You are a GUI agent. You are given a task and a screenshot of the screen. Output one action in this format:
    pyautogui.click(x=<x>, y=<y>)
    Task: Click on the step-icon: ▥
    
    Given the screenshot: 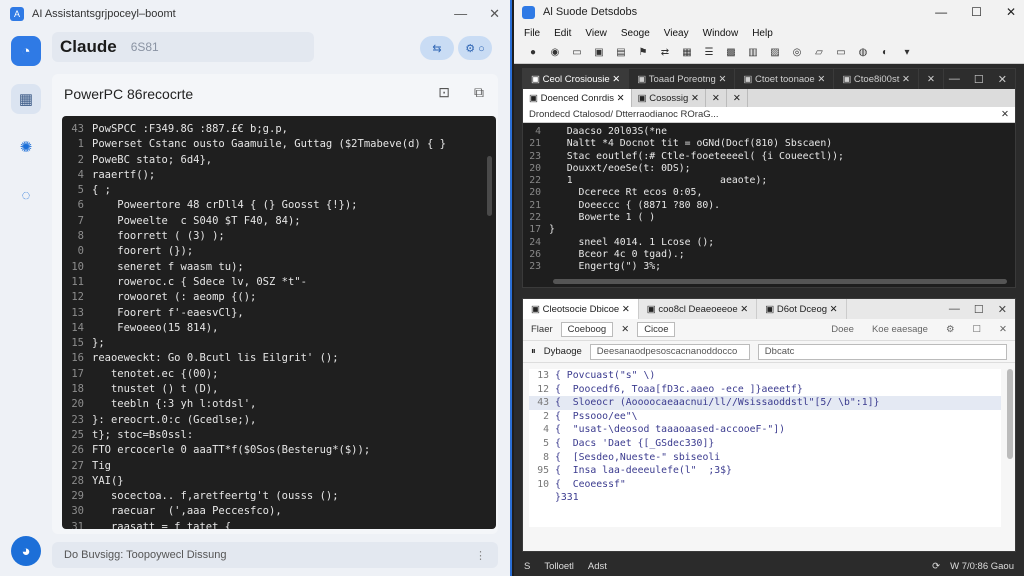 What is the action you would take?
    pyautogui.click(x=753, y=52)
    